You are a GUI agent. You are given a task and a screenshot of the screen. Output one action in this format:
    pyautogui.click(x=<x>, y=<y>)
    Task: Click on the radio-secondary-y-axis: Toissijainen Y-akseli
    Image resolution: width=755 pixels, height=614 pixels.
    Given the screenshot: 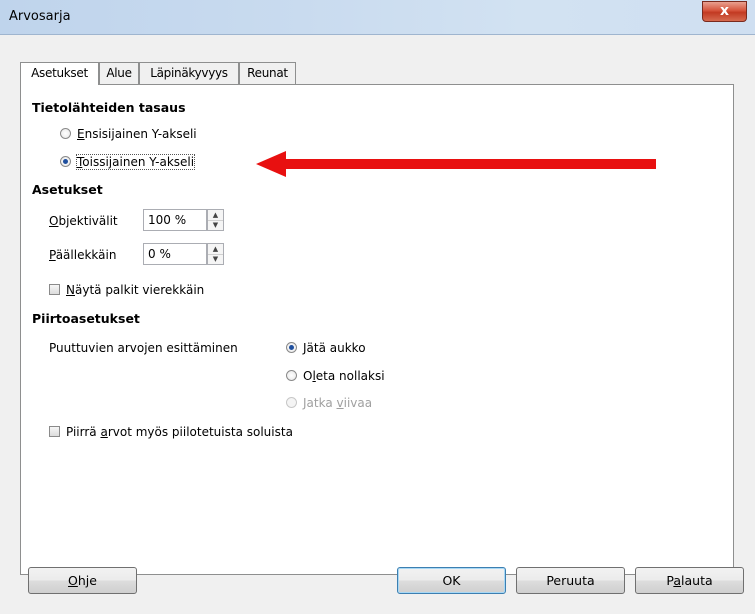 What is the action you would take?
    pyautogui.click(x=128, y=161)
    